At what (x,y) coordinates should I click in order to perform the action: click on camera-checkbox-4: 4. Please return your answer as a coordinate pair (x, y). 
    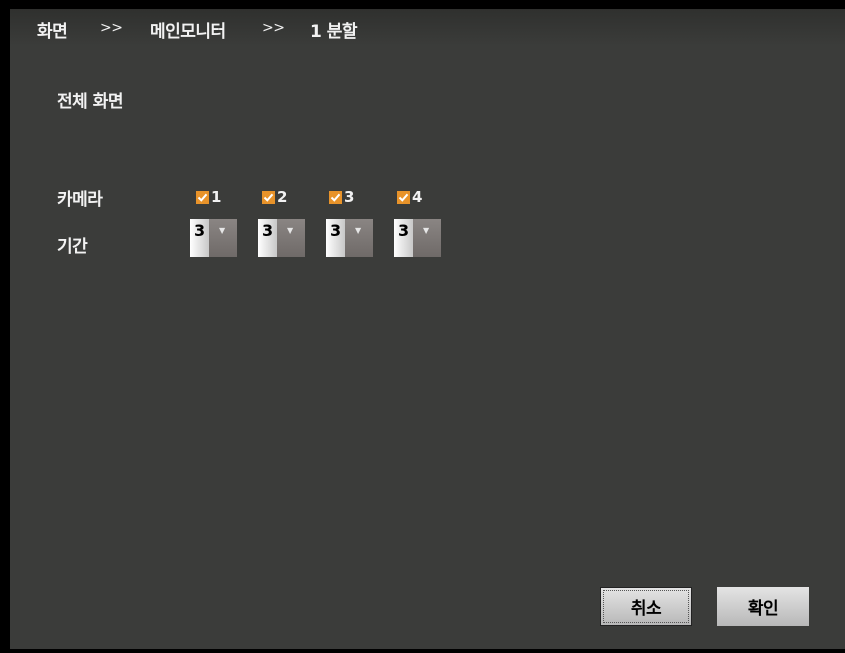
    Looking at the image, I should click on (410, 197).